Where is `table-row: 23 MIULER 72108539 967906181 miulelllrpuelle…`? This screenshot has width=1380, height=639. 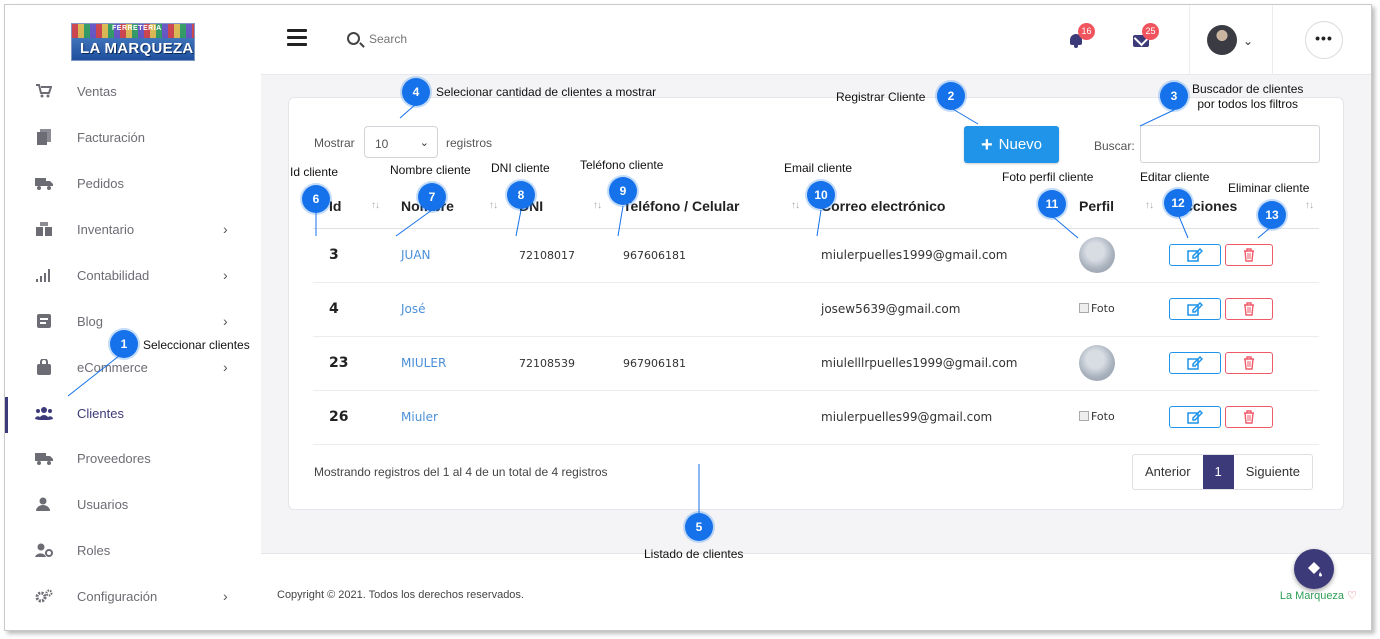
table-row: 23 MIULER 72108539 967906181 miulelllrpuelle… is located at coordinates (816, 363).